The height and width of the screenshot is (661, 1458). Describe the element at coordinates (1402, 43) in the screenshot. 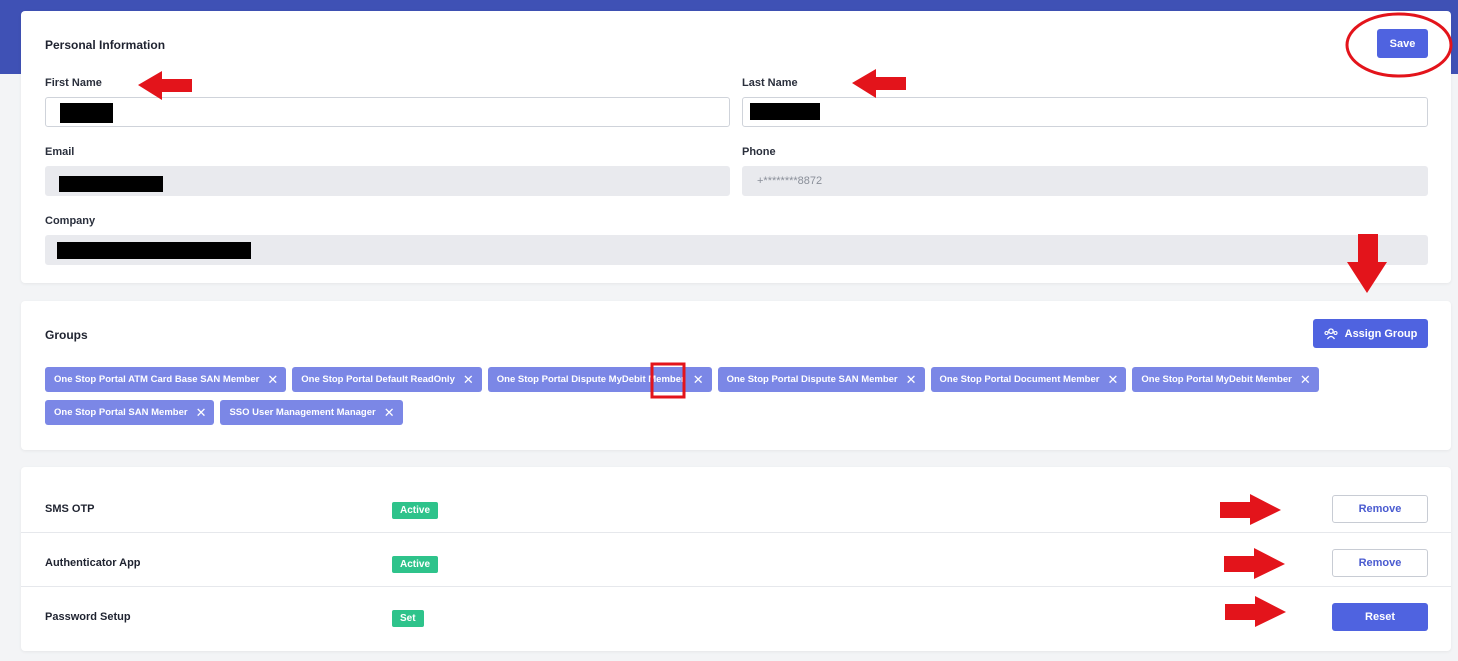

I see `save-button: Save` at that location.